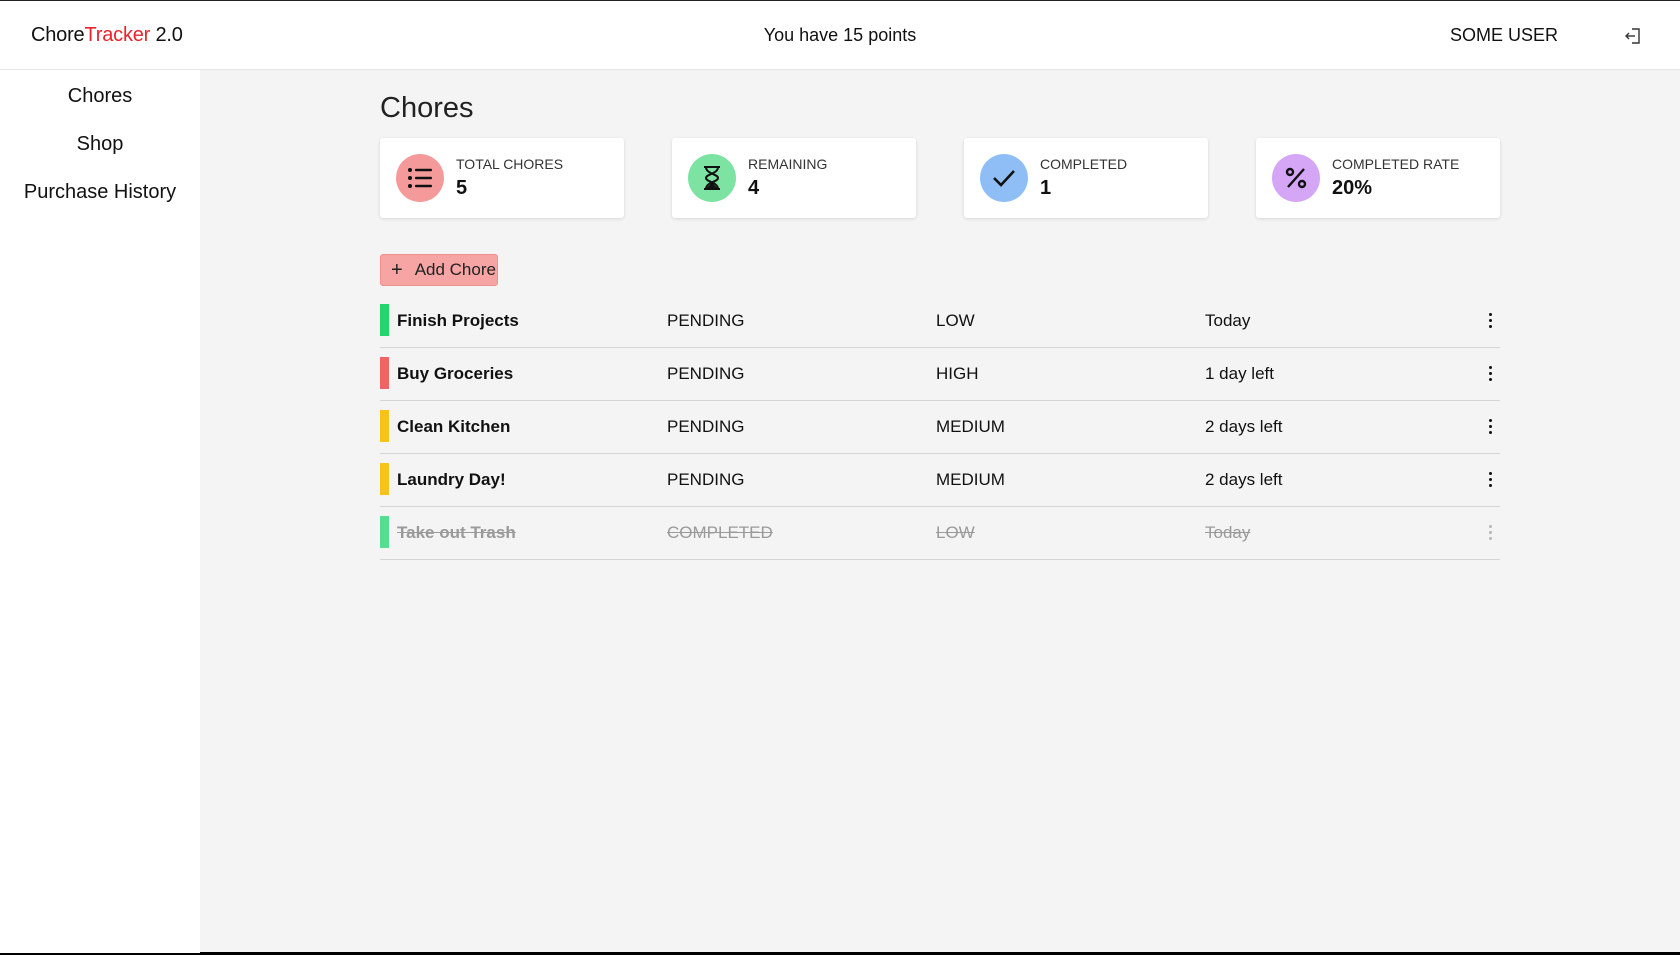 The image size is (1680, 955). Describe the element at coordinates (100, 192) in the screenshot. I see `sidebar-item-purchase-history: Purchase History` at that location.